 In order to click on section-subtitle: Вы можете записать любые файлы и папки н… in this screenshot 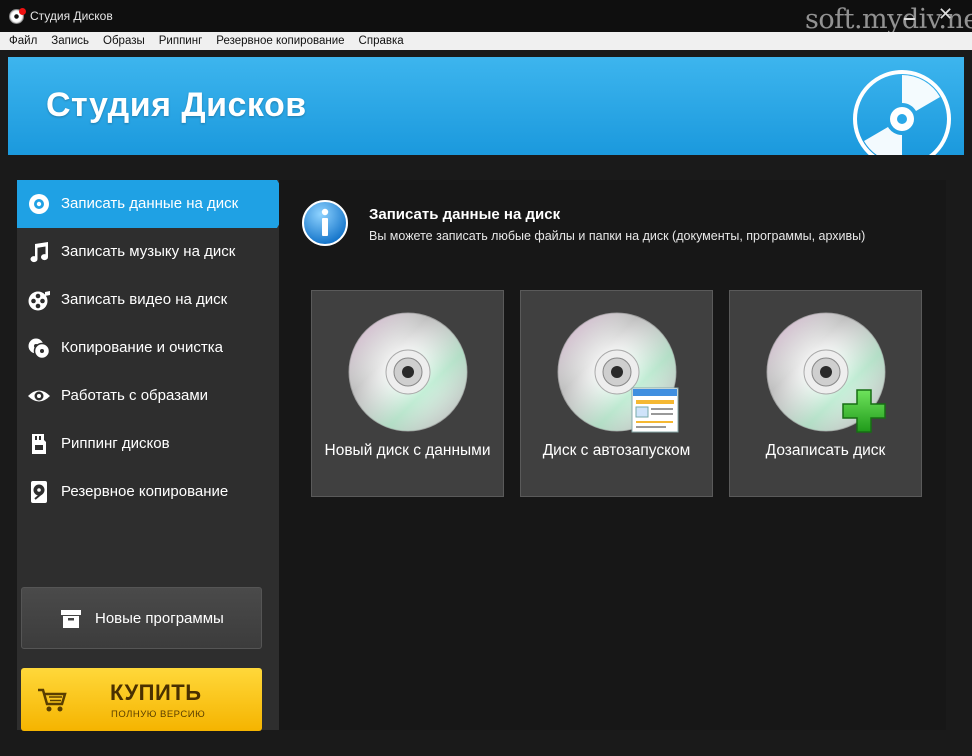, I will do `click(617, 236)`.